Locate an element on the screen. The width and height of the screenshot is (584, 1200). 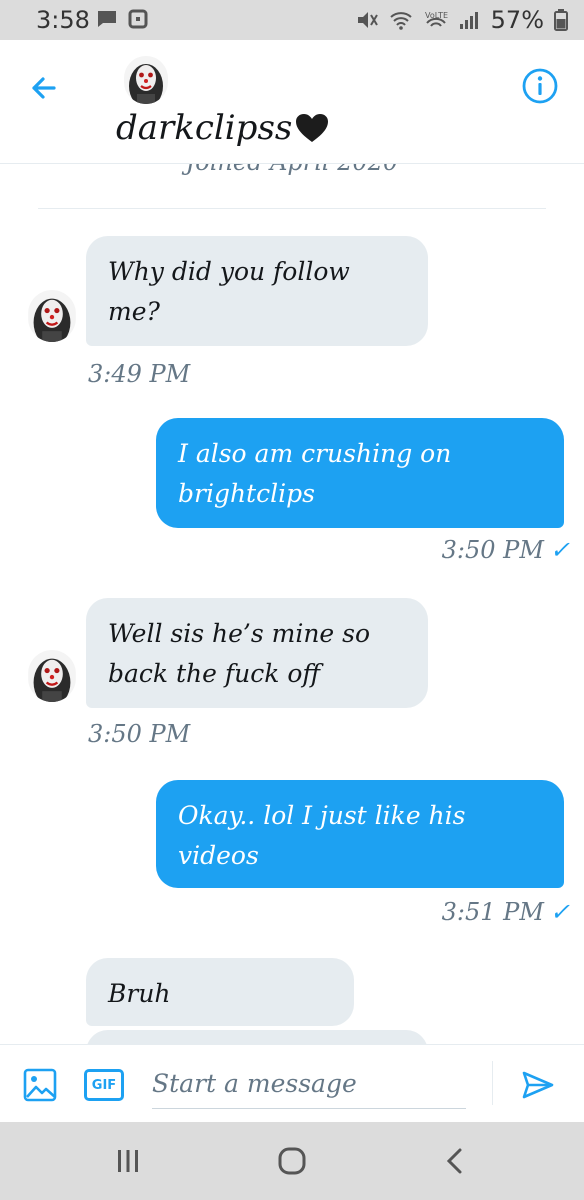
message-bubble-outgoing: Okay.. lol I just like his videos is located at coordinates (360, 834).